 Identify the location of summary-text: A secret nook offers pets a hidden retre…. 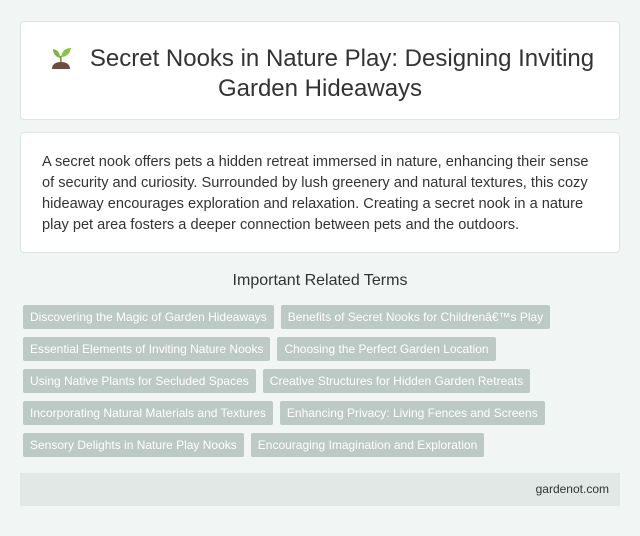
(315, 193).